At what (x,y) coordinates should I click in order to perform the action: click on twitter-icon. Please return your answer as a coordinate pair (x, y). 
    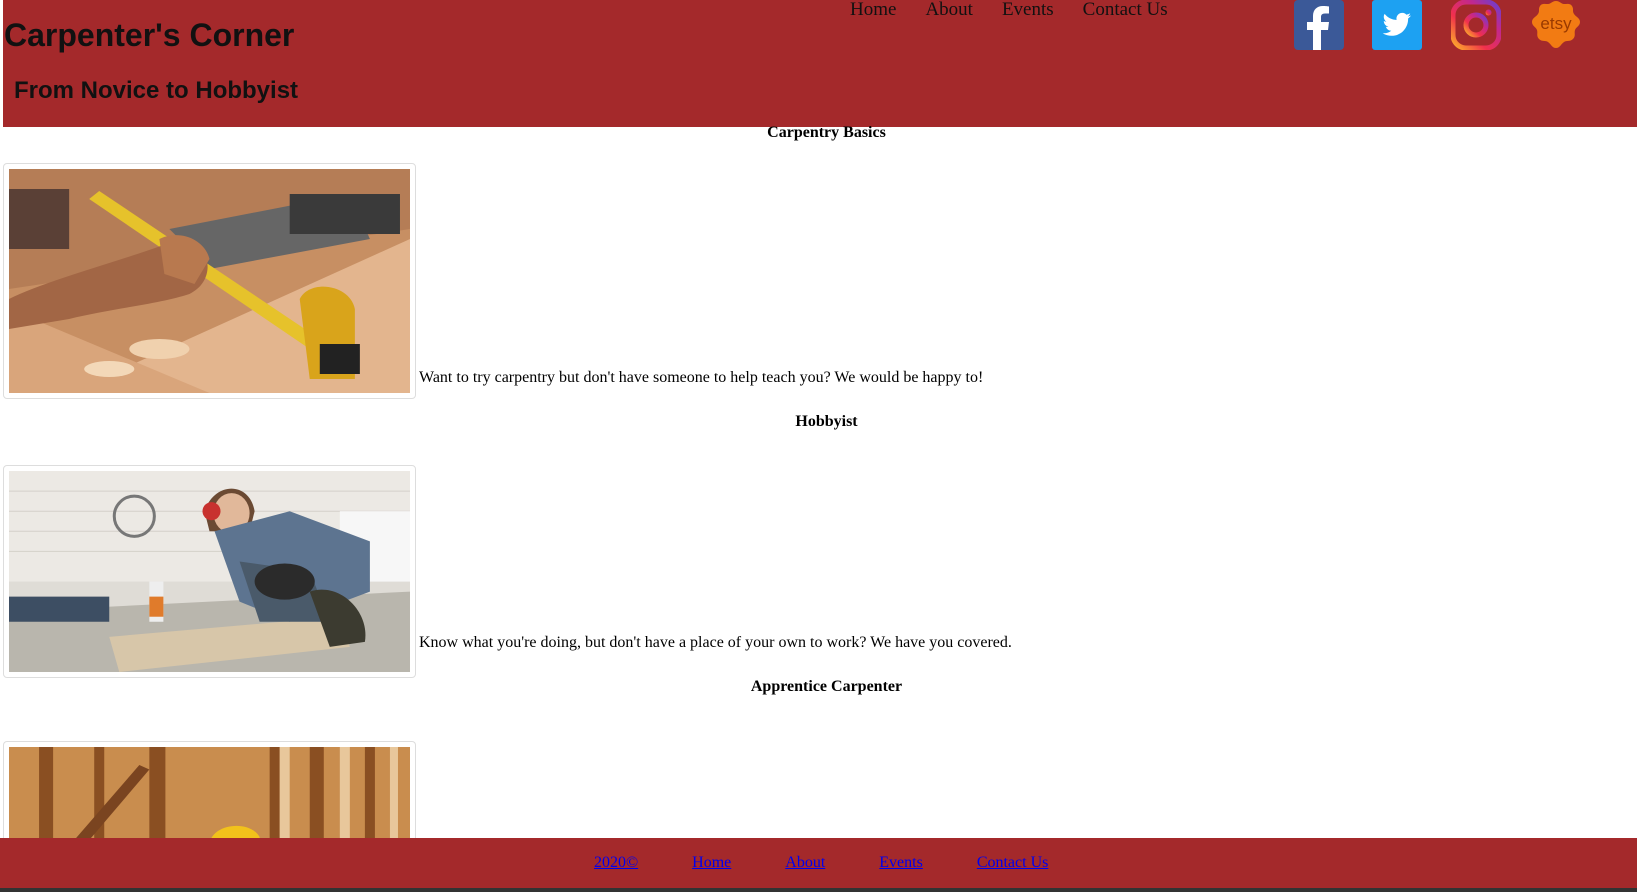
    Looking at the image, I should click on (1397, 25).